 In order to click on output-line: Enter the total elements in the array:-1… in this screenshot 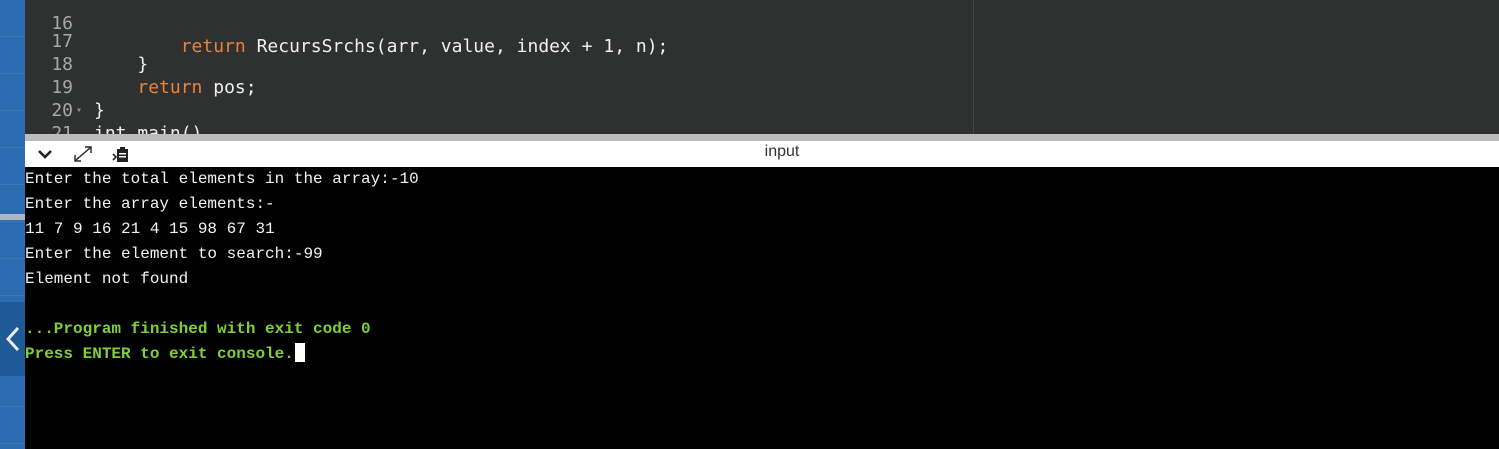, I will do `click(222, 179)`.